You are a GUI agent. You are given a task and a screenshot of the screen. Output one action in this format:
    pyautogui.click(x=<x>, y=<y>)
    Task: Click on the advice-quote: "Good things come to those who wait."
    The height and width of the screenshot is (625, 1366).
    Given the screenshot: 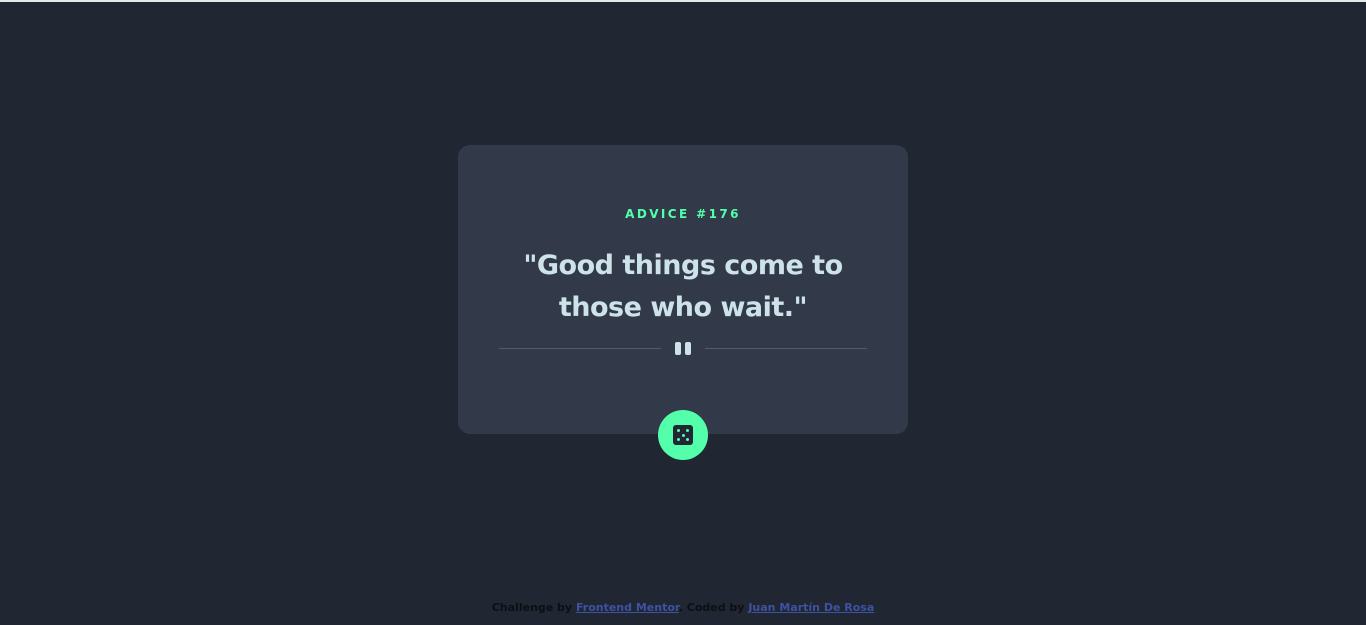 What is the action you would take?
    pyautogui.click(x=683, y=286)
    